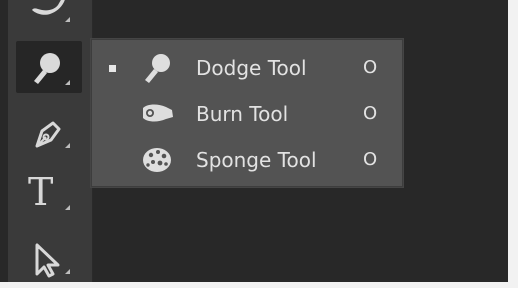 Image resolution: width=518 pixels, height=288 pixels. Describe the element at coordinates (47, 260) in the screenshot. I see `path-selection-icon` at that location.